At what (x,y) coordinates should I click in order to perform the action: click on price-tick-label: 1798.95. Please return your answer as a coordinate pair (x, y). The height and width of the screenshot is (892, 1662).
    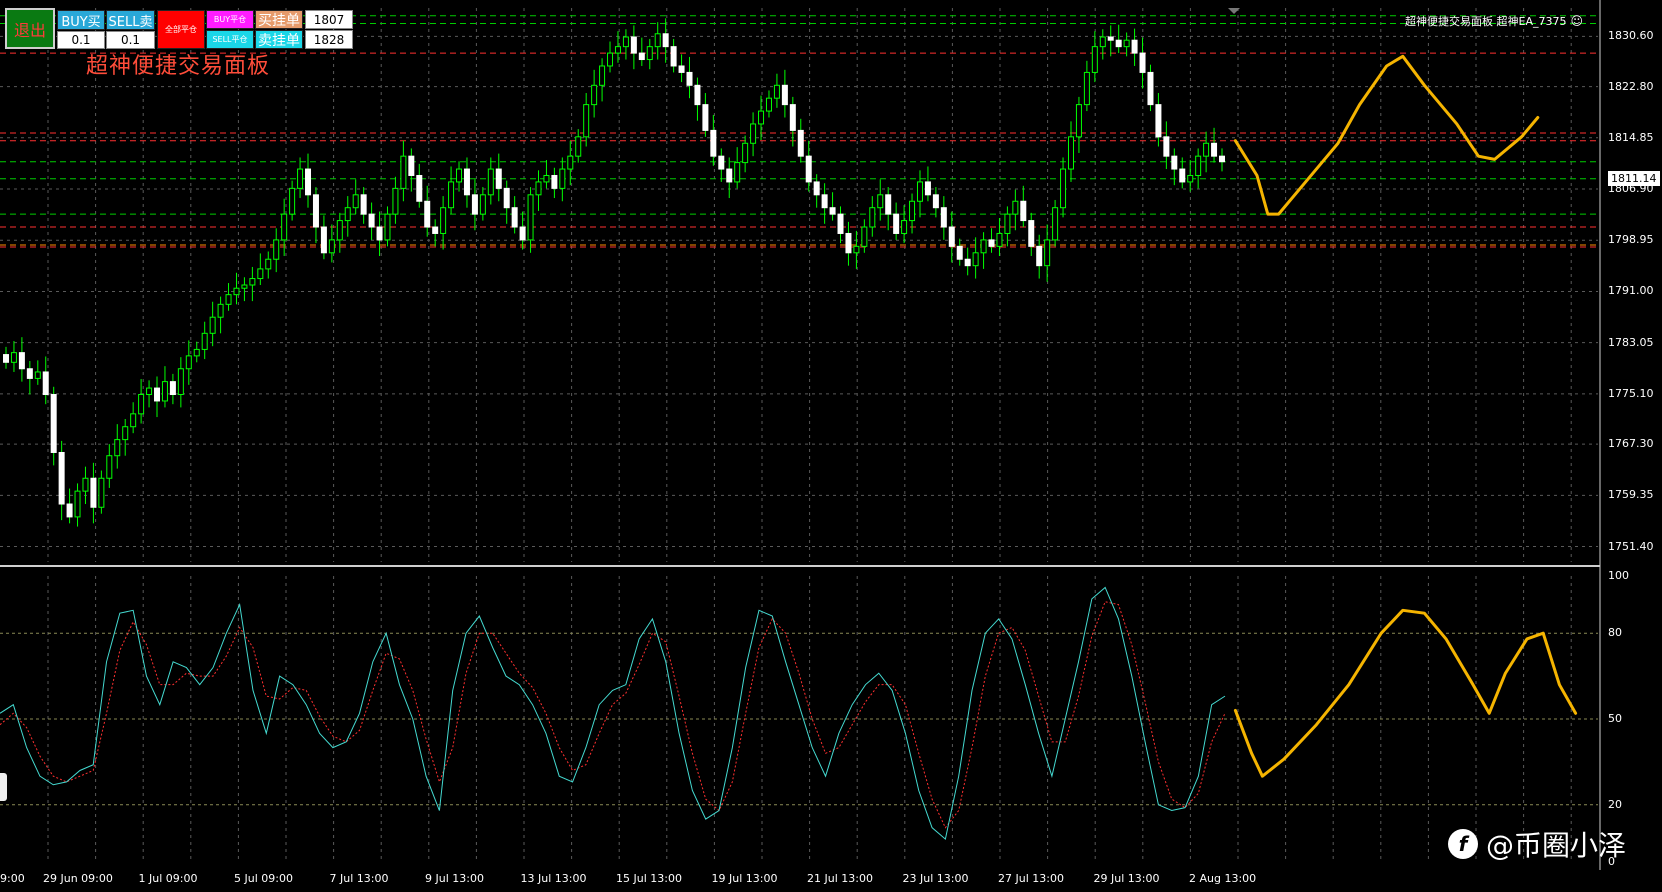
    Looking at the image, I should click on (1631, 240).